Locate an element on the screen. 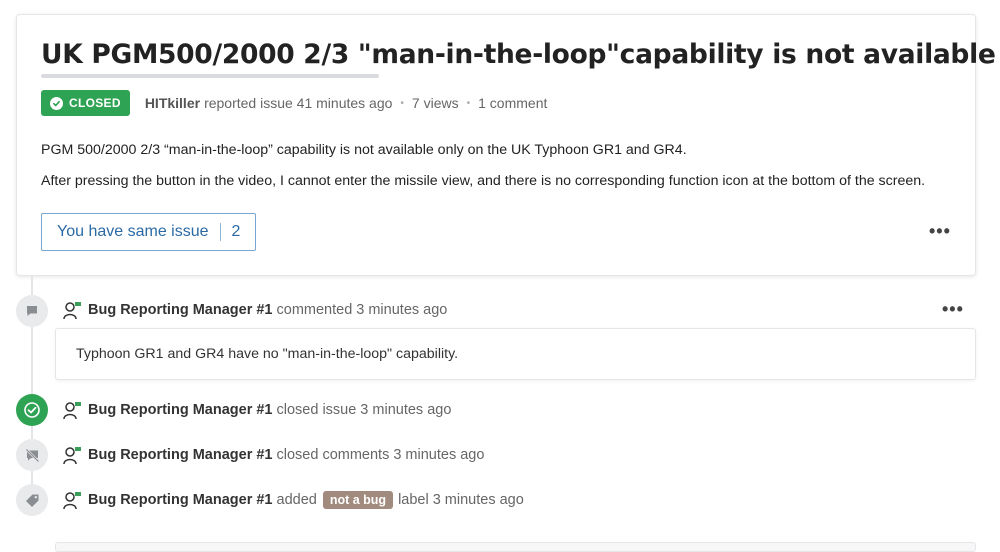 This screenshot has height=552, width=1000. title-underline is located at coordinates (210, 76).